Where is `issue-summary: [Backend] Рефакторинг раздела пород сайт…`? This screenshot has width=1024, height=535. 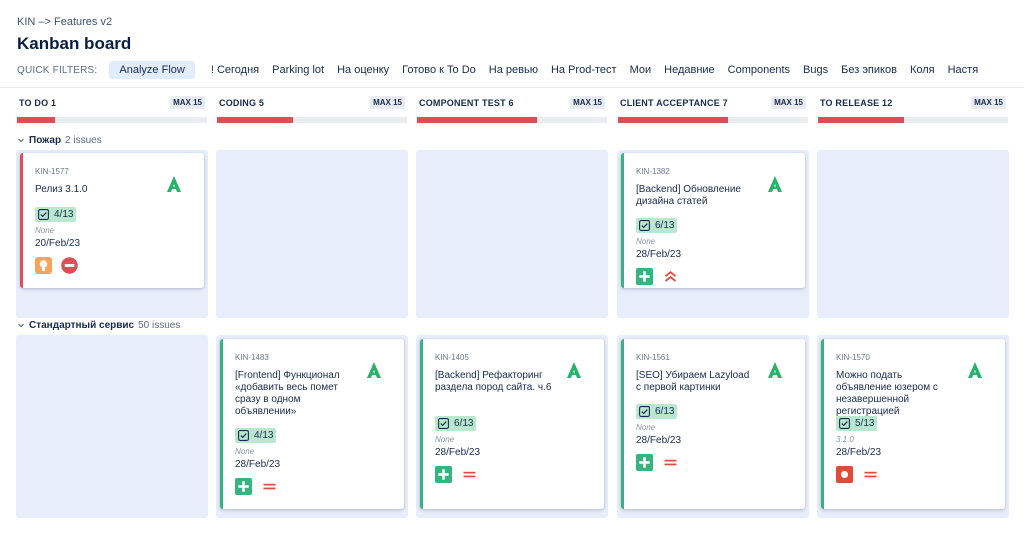
issue-summary: [Backend] Рефакторинг раздела пород сайт… is located at coordinates (493, 381).